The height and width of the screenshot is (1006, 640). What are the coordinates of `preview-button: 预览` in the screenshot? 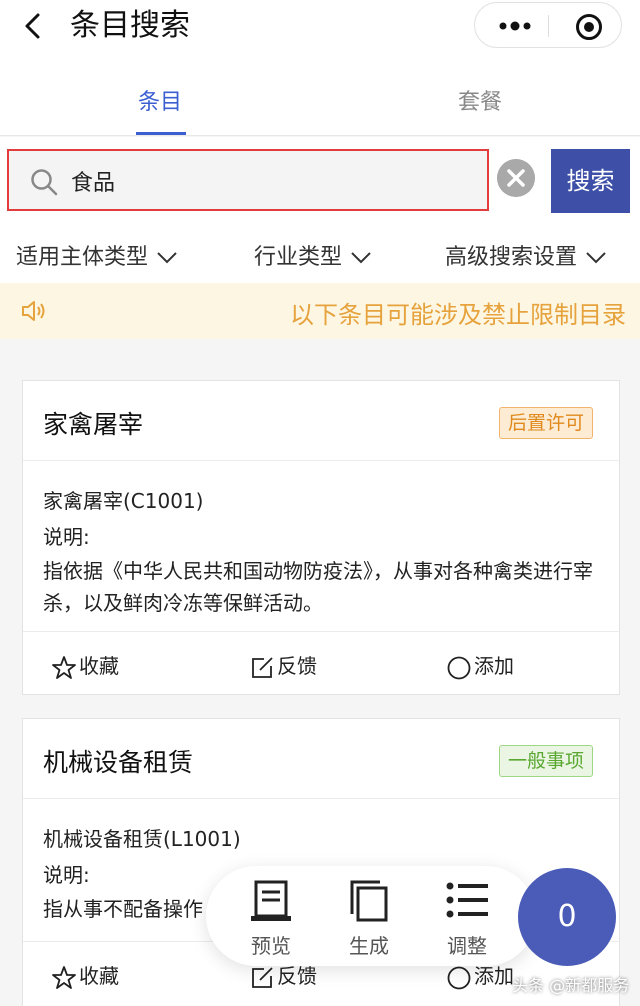 It's located at (271, 918).